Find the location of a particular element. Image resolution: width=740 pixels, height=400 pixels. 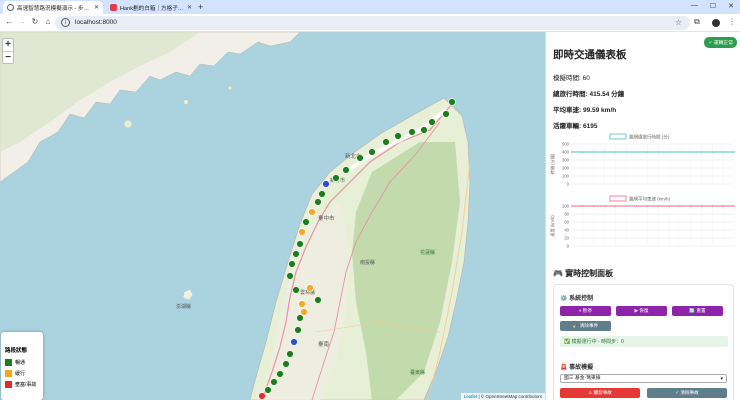

y-tick-label: 500 is located at coordinates (566, 144).